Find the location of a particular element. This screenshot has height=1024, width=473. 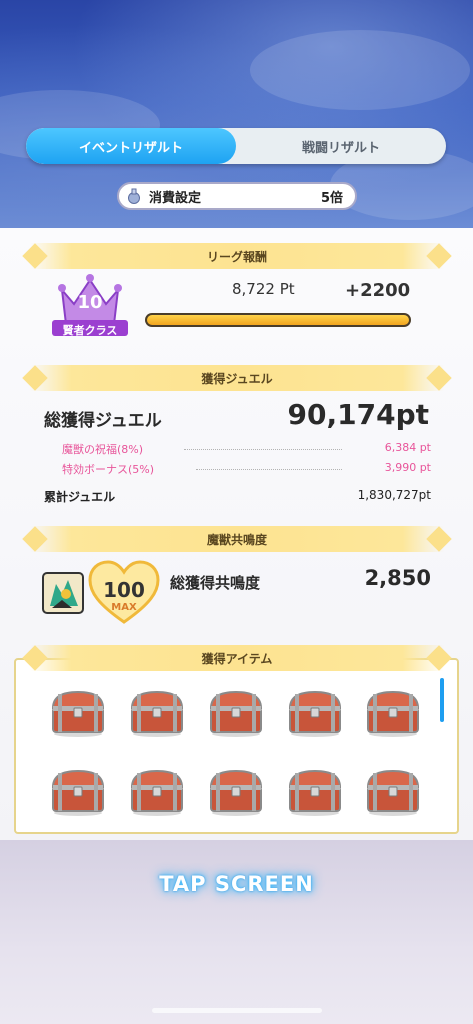

resonance-total-value: 2,850 is located at coordinates (397, 578).